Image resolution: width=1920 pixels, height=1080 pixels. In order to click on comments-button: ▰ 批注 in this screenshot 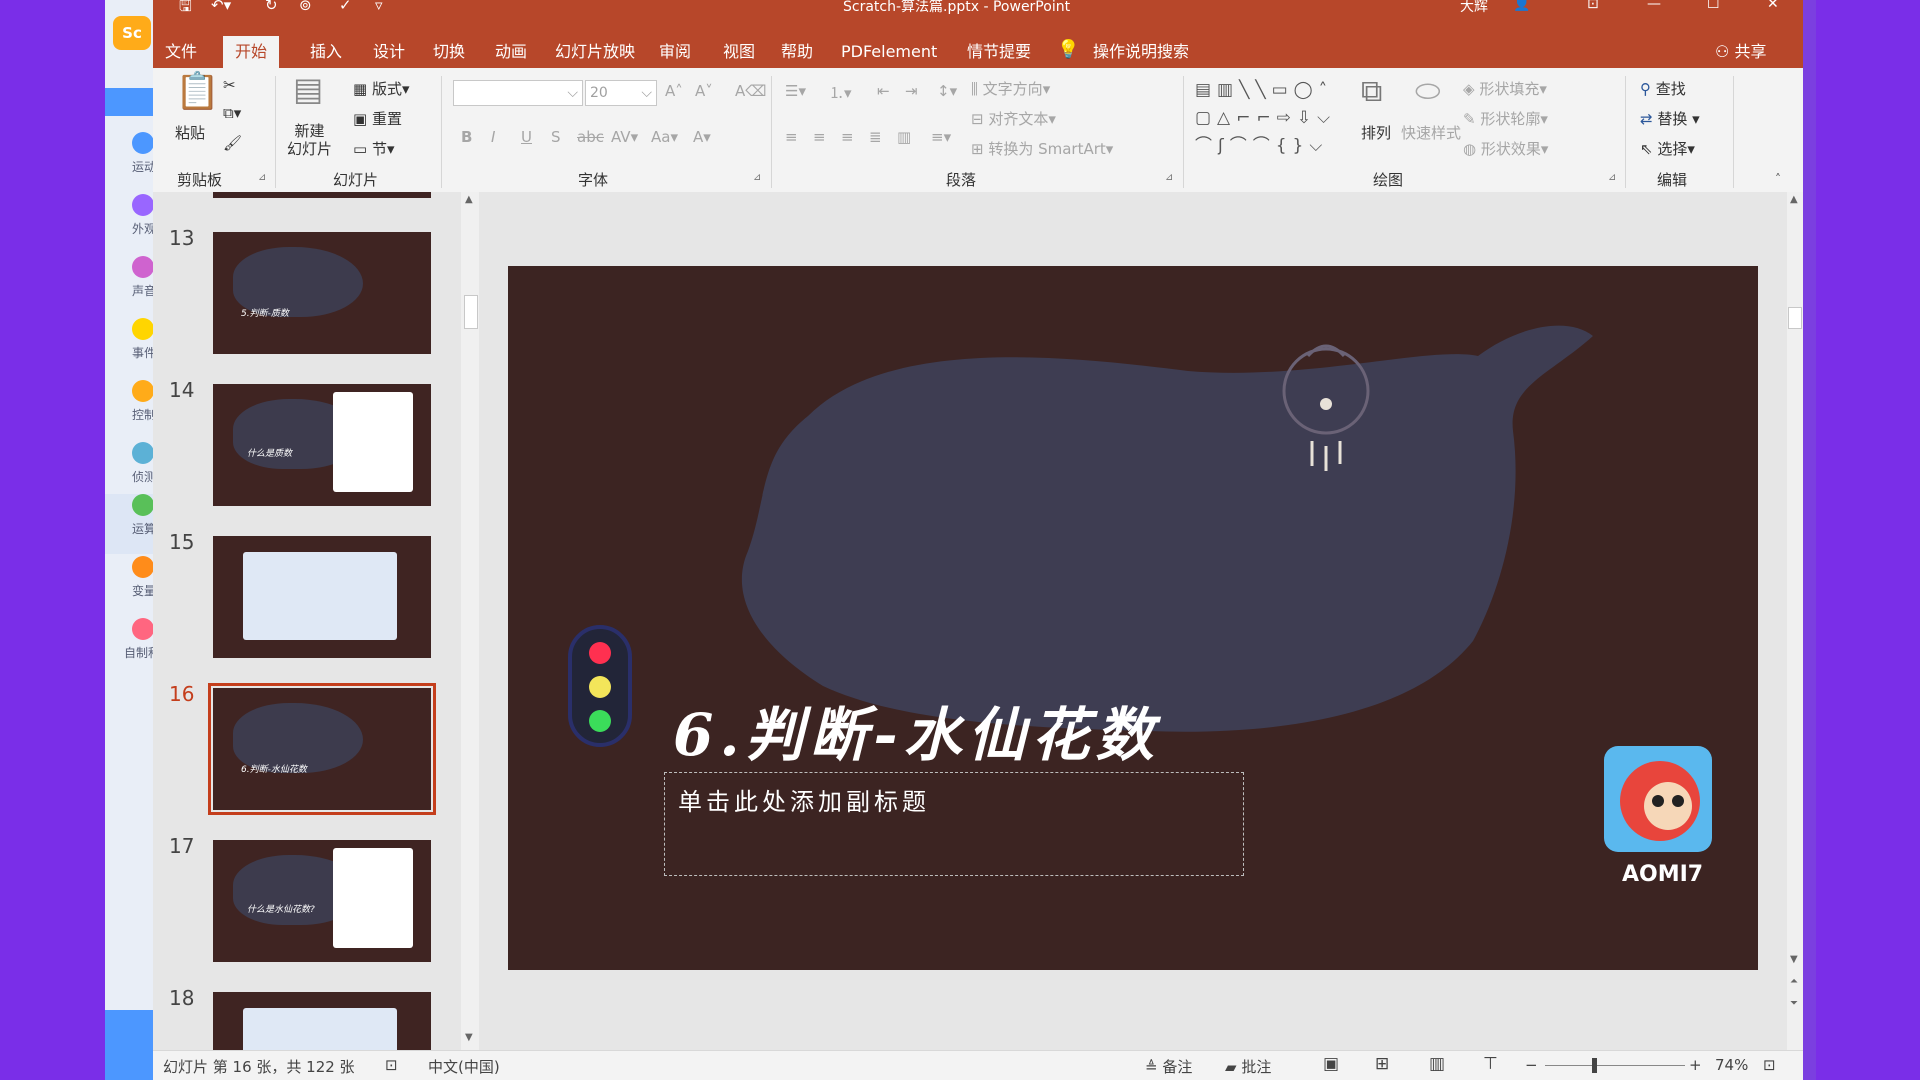, I will do `click(1248, 1066)`.